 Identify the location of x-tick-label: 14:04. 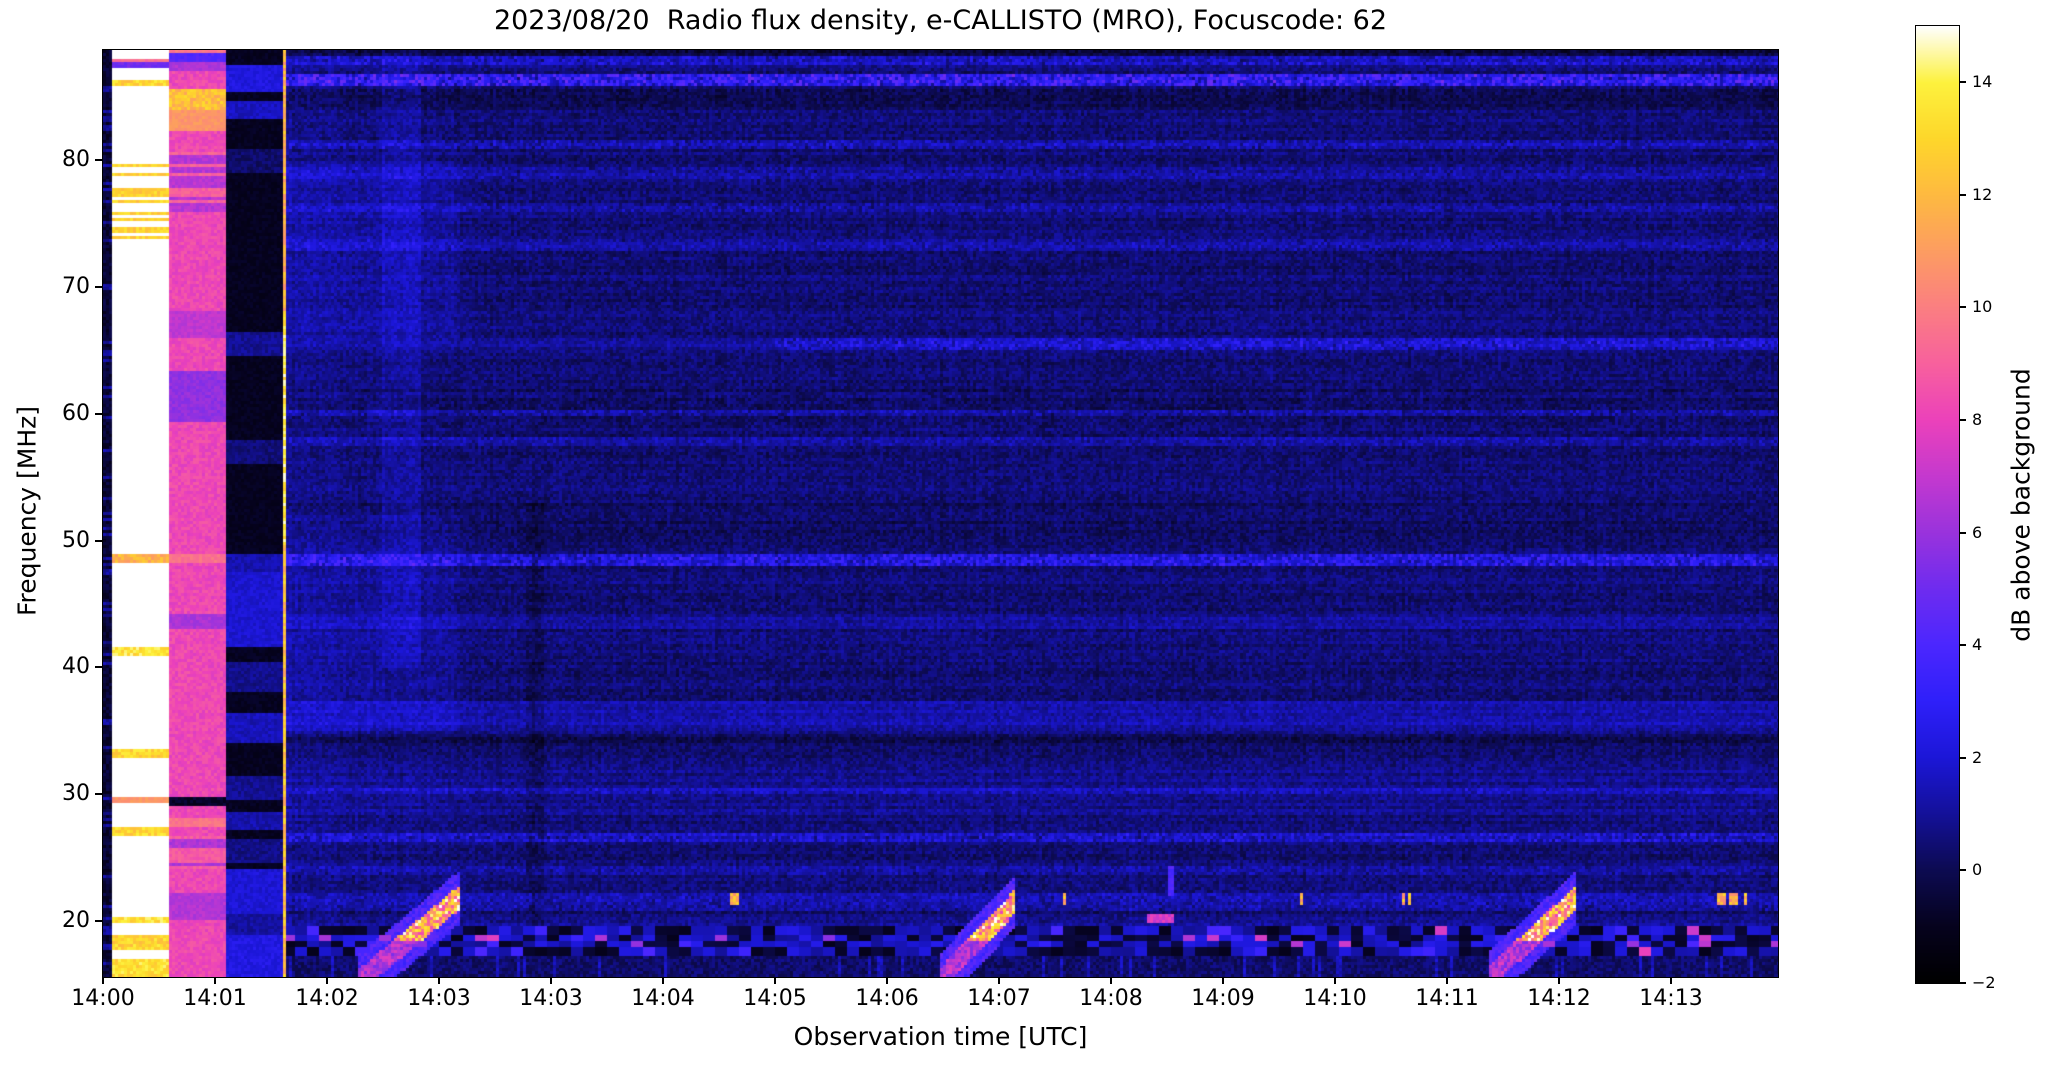
(663, 998).